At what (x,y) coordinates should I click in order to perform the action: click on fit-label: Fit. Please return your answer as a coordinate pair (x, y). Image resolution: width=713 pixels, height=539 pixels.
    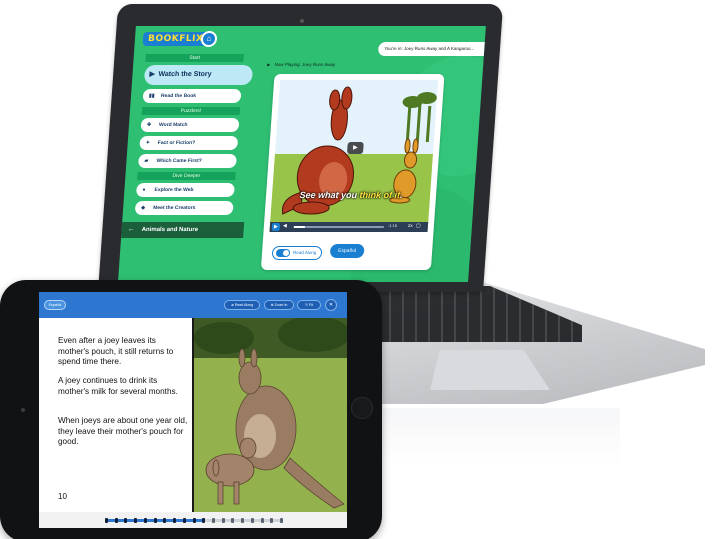
    Looking at the image, I should click on (310, 305).